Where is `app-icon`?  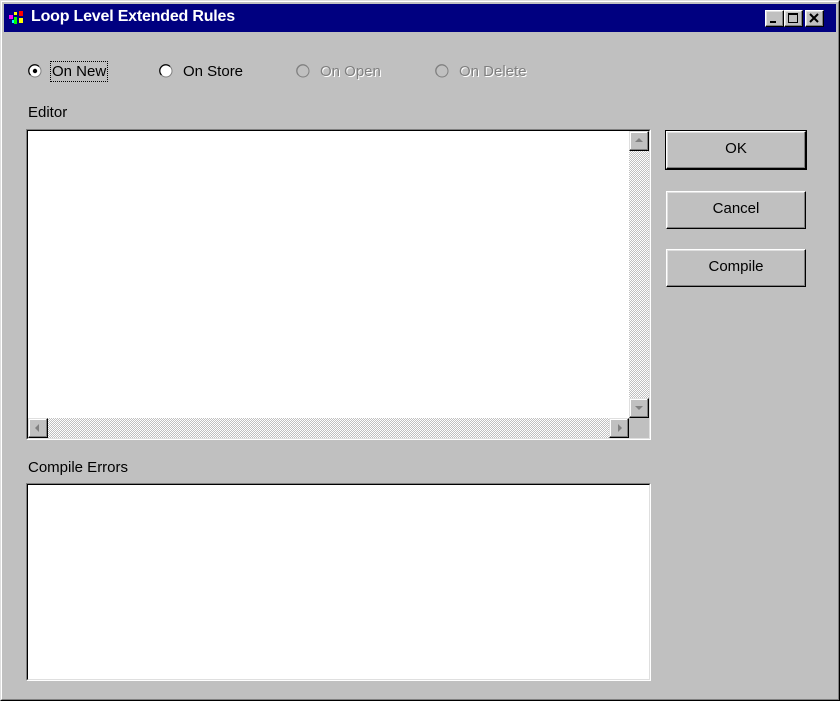 app-icon is located at coordinates (16, 17).